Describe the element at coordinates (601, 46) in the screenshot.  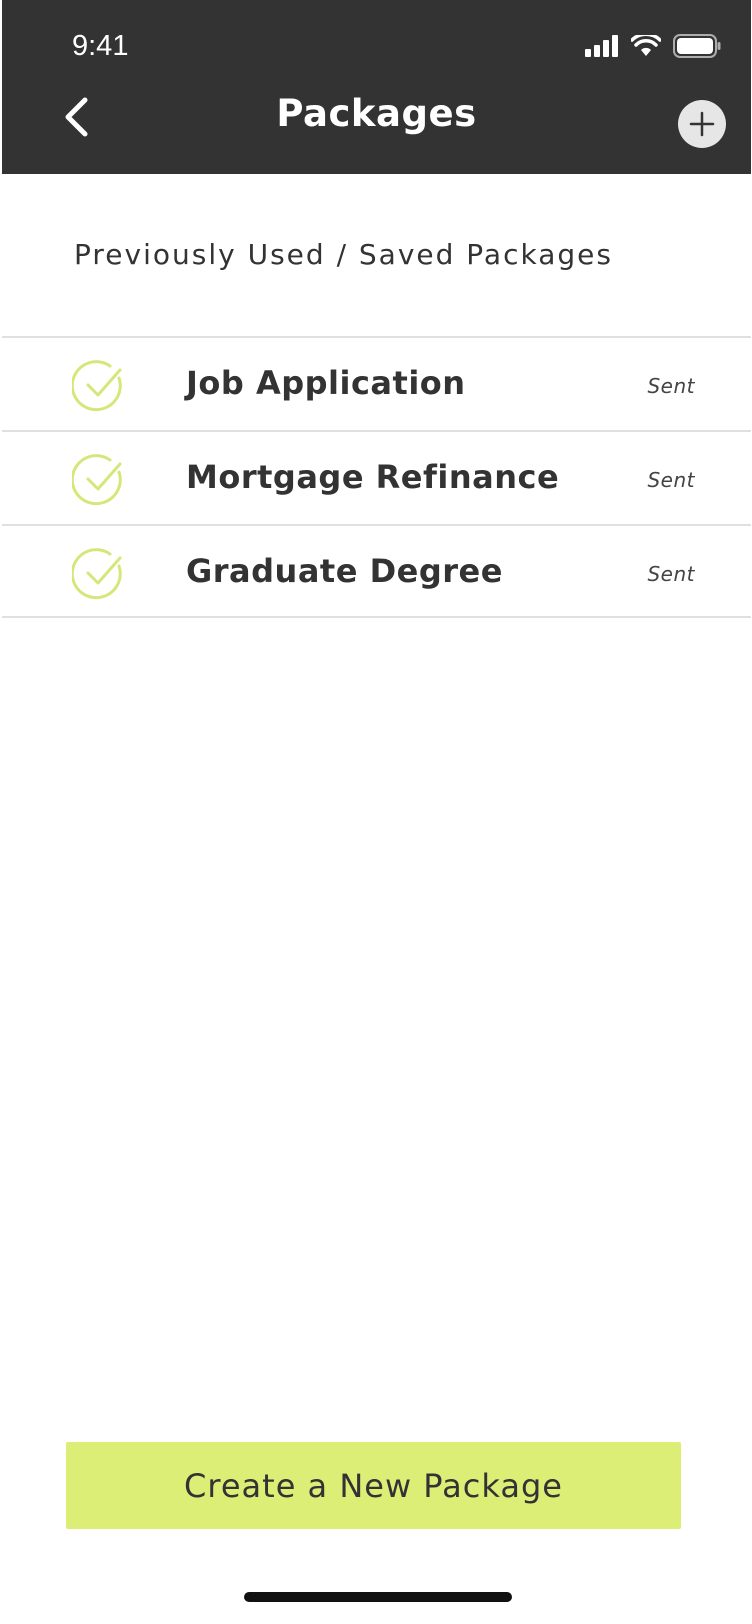
I see `signal-icon` at that location.